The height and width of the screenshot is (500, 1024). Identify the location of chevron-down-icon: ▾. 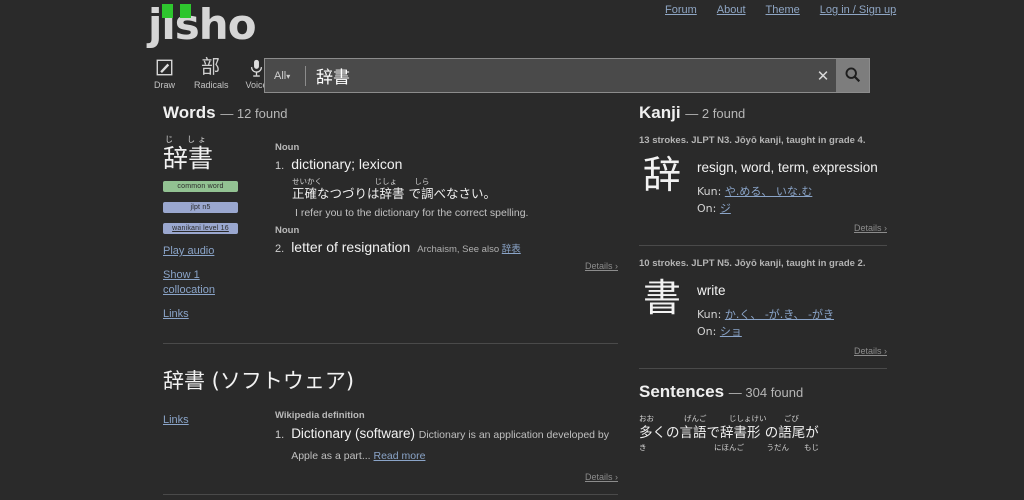
(288, 76).